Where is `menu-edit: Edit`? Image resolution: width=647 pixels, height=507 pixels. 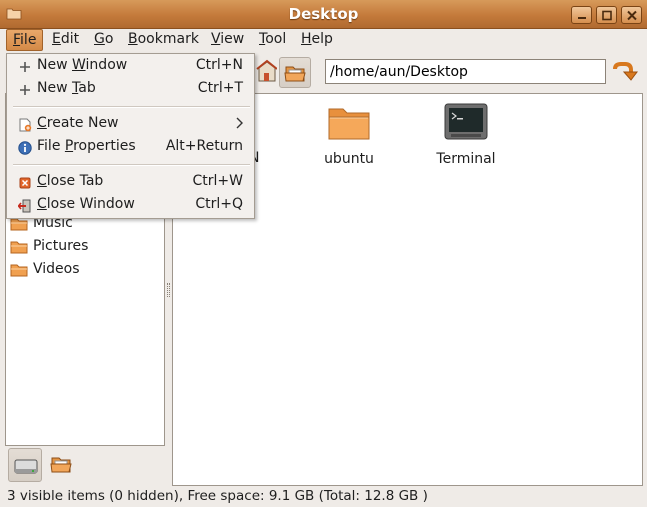
menu-edit: Edit is located at coordinates (65, 40).